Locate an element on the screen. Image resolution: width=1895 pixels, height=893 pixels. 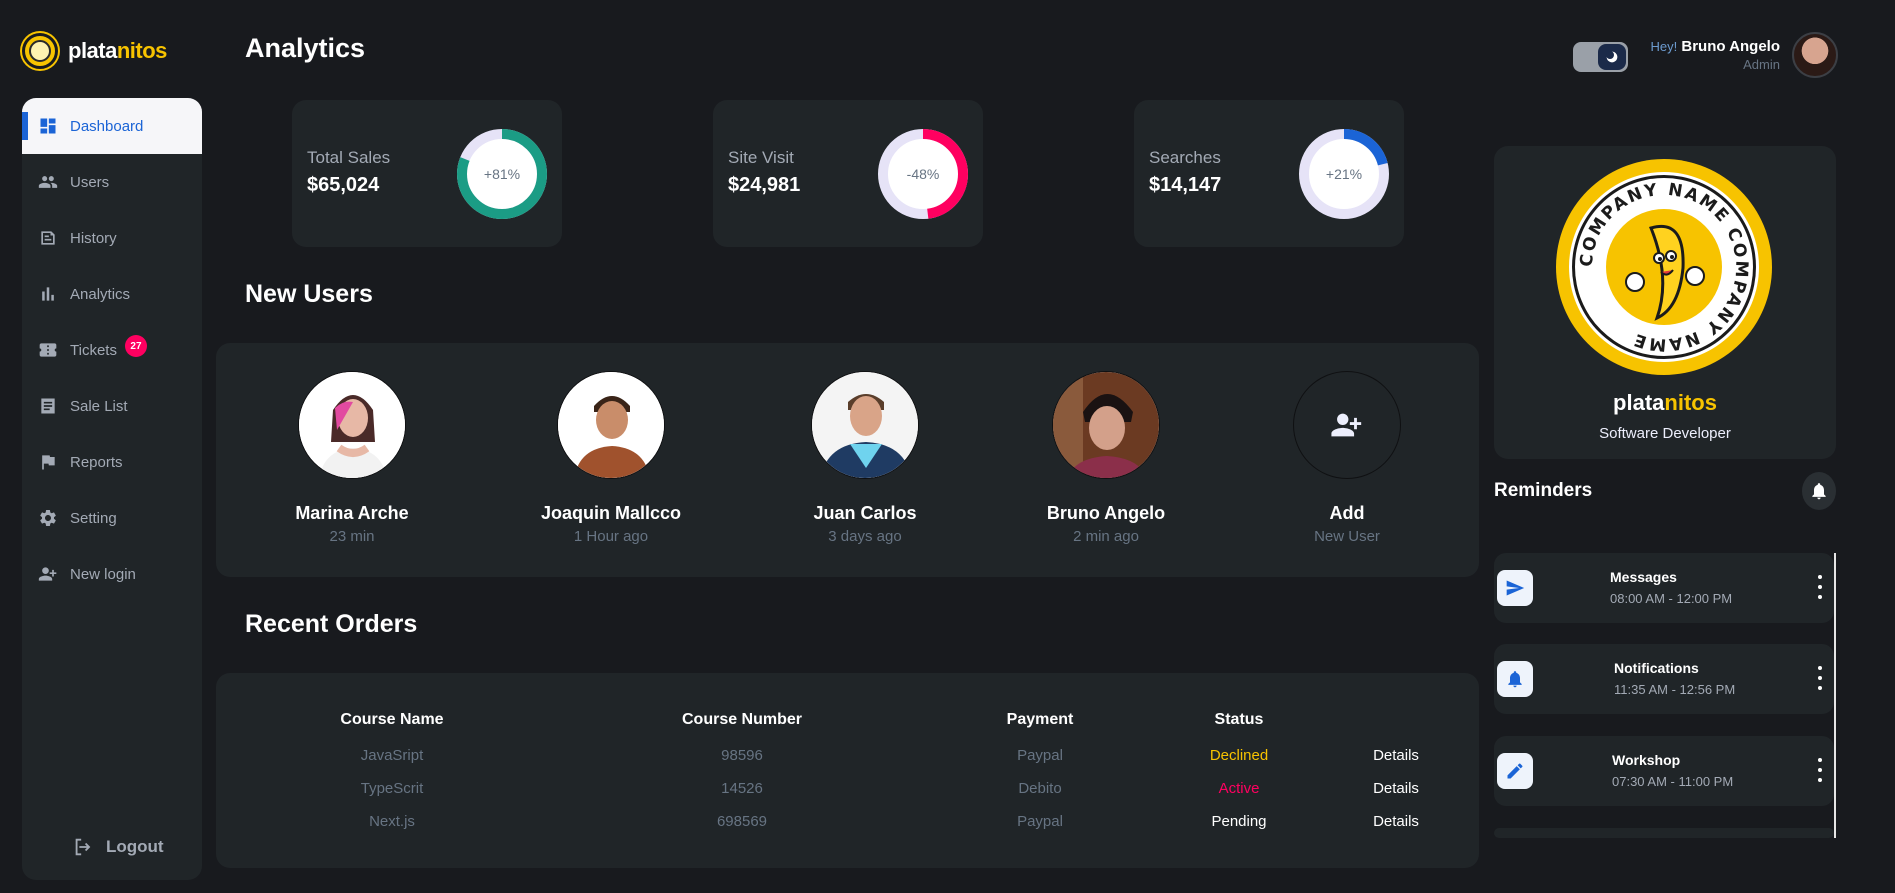
sidebar-item-new-login: New login is located at coordinates (112, 574).